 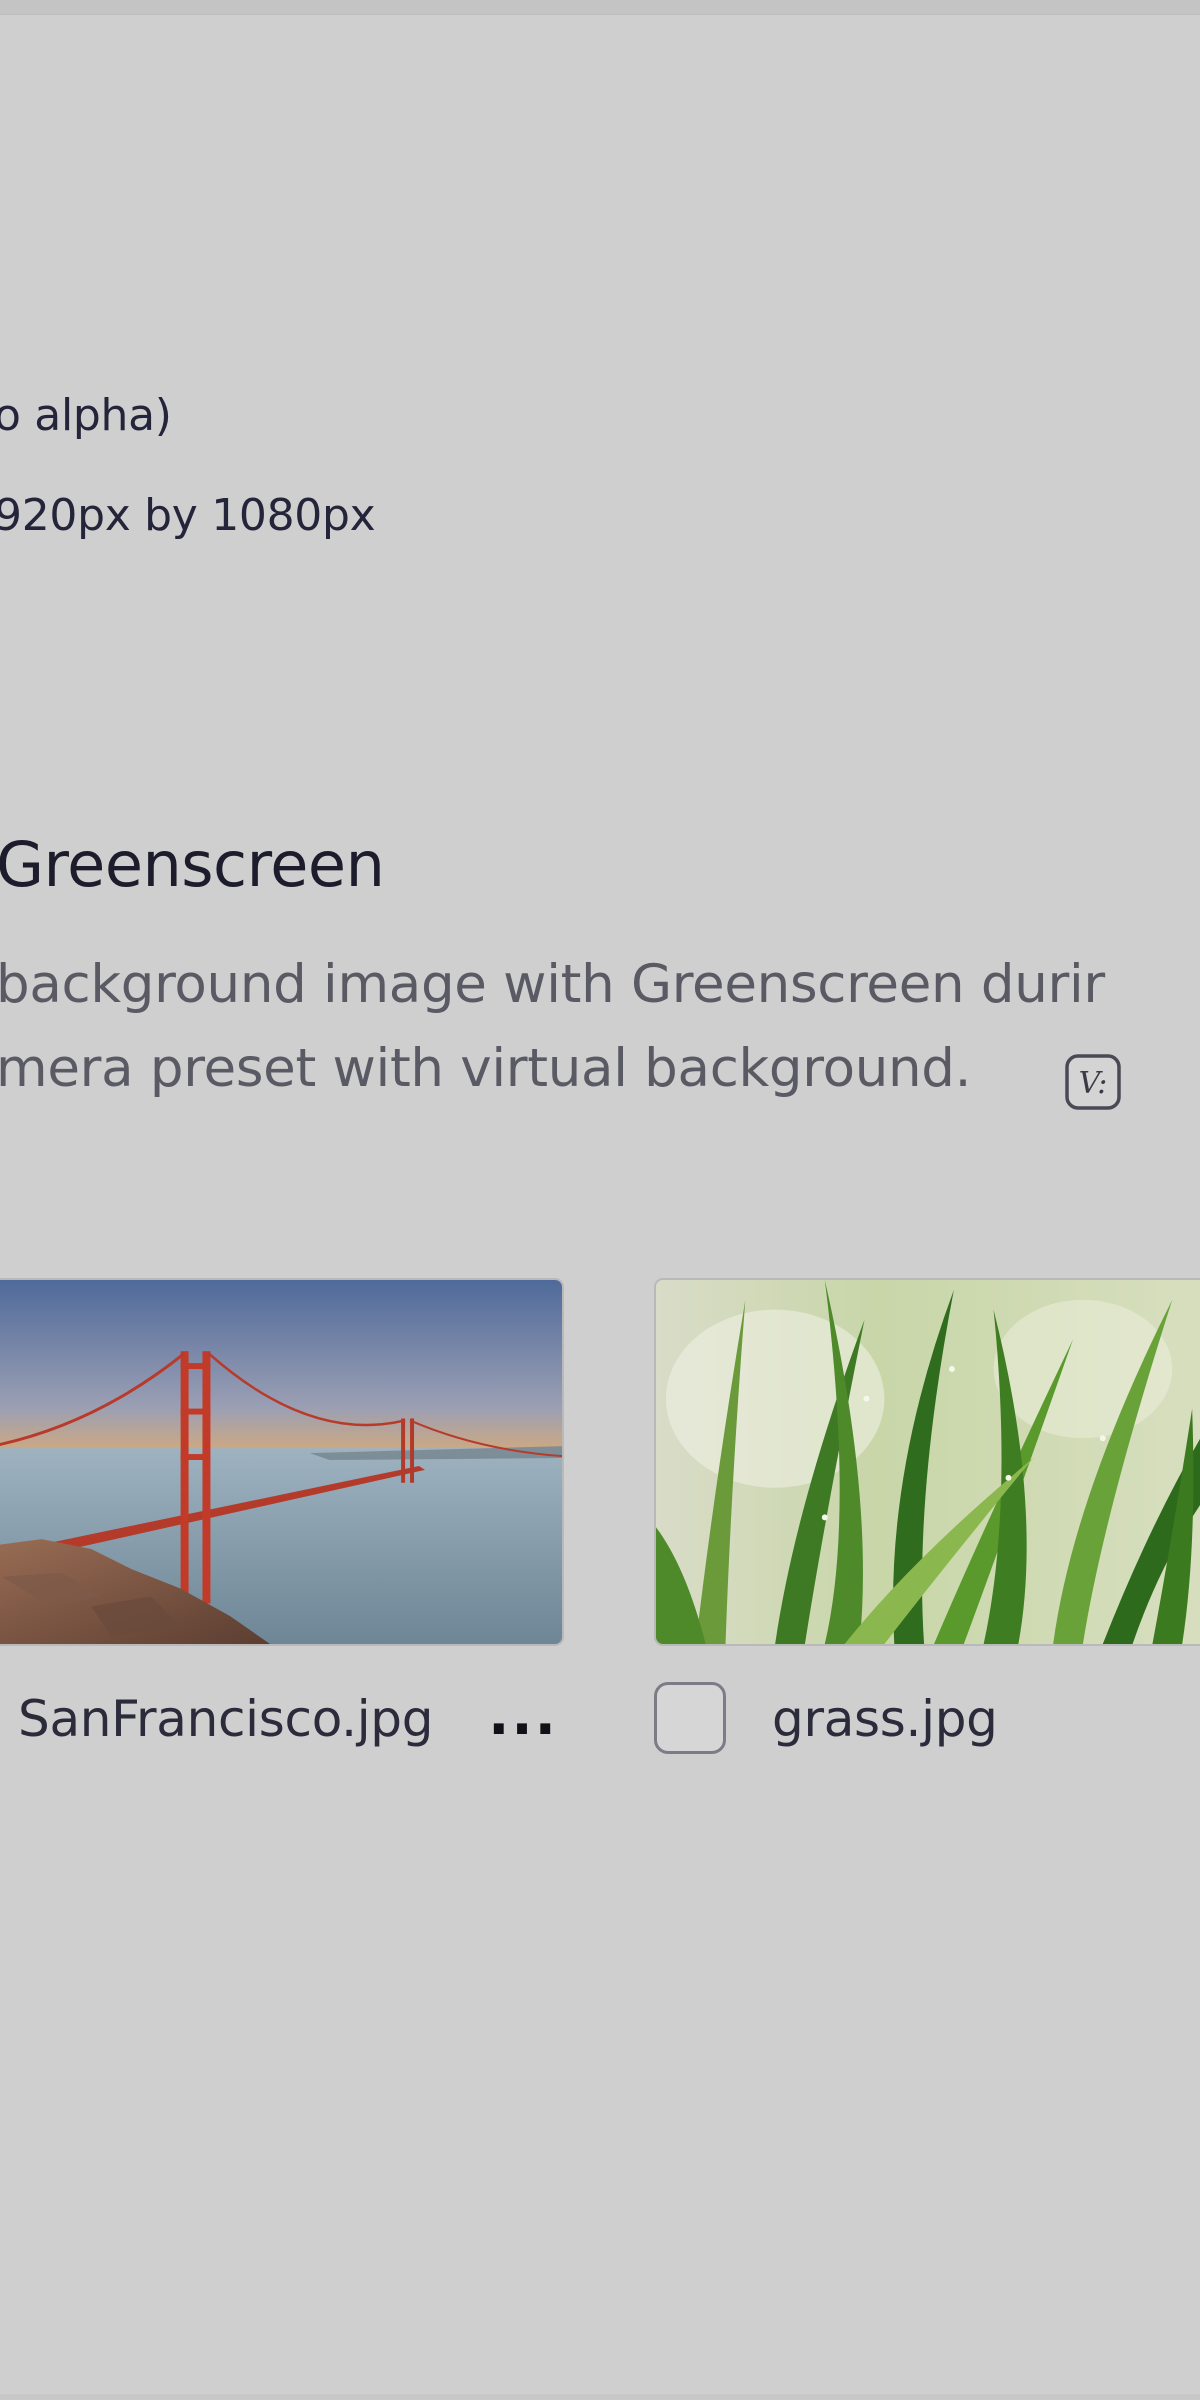 I want to click on golden-gate-bridge-image, so click(x=281, y=1462).